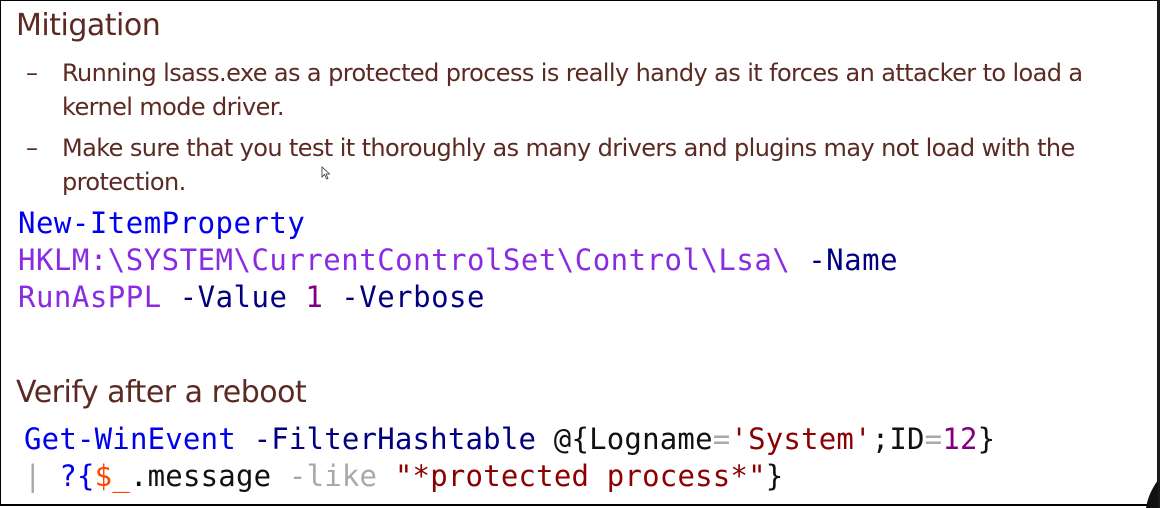  I want to click on code-line-3: RunAsPPL -Value 1 -Verbose, so click(251, 297).